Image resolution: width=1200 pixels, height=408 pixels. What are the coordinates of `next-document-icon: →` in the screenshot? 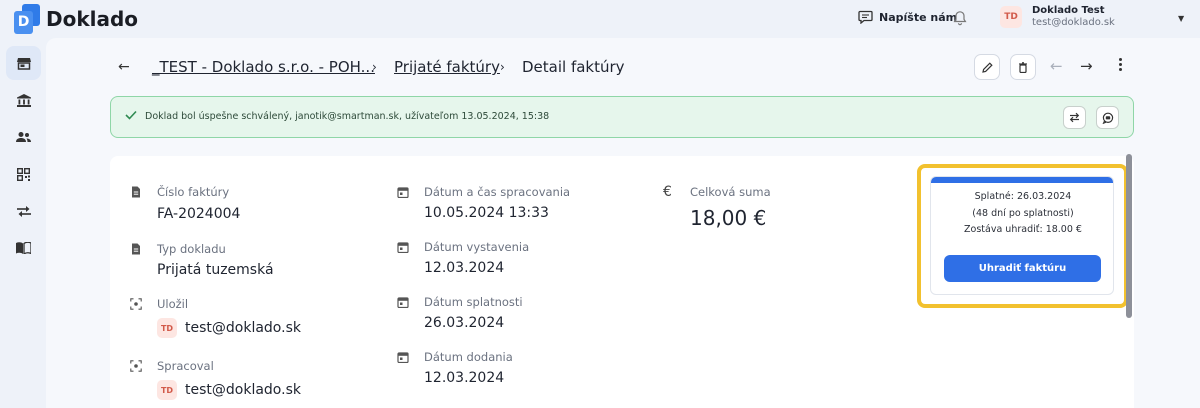 It's located at (1086, 66).